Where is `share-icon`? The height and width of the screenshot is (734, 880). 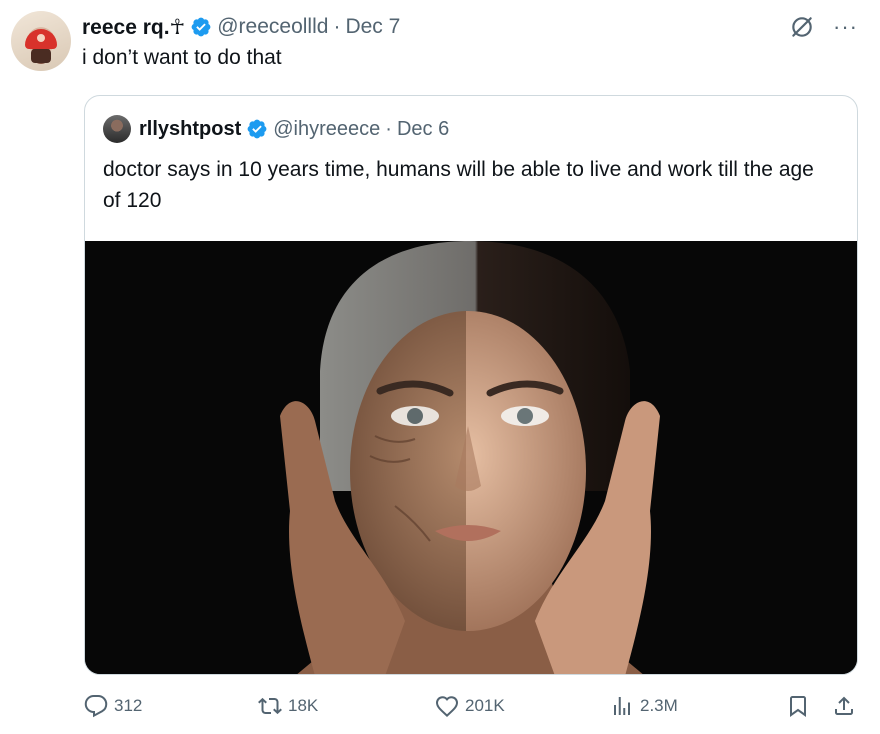
share-icon is located at coordinates (844, 705).